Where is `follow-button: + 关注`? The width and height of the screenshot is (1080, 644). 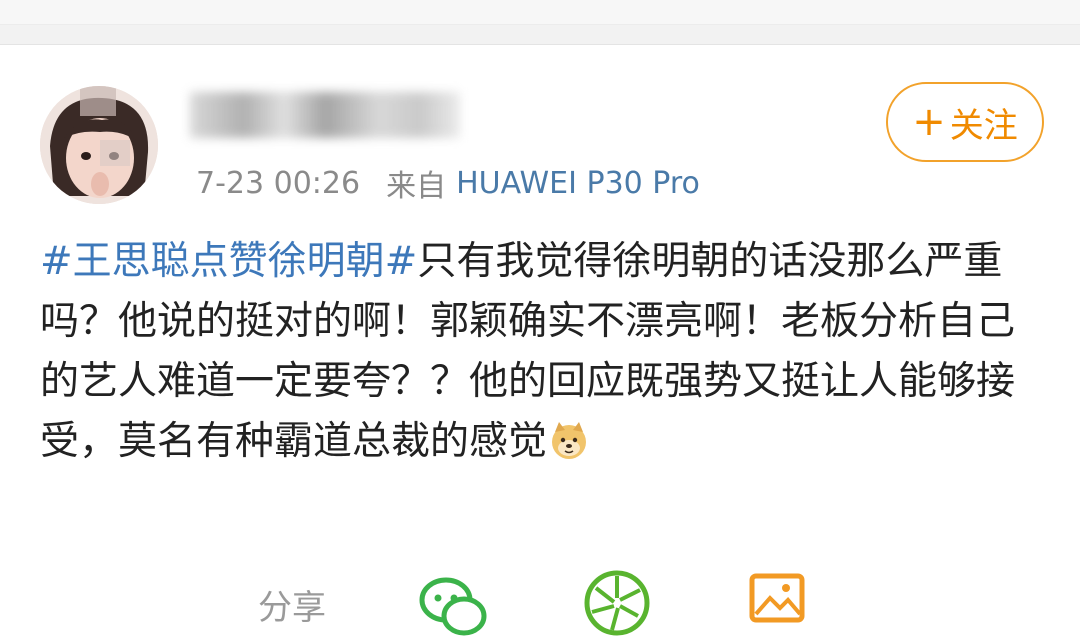
follow-button: + 关注 is located at coordinates (965, 122).